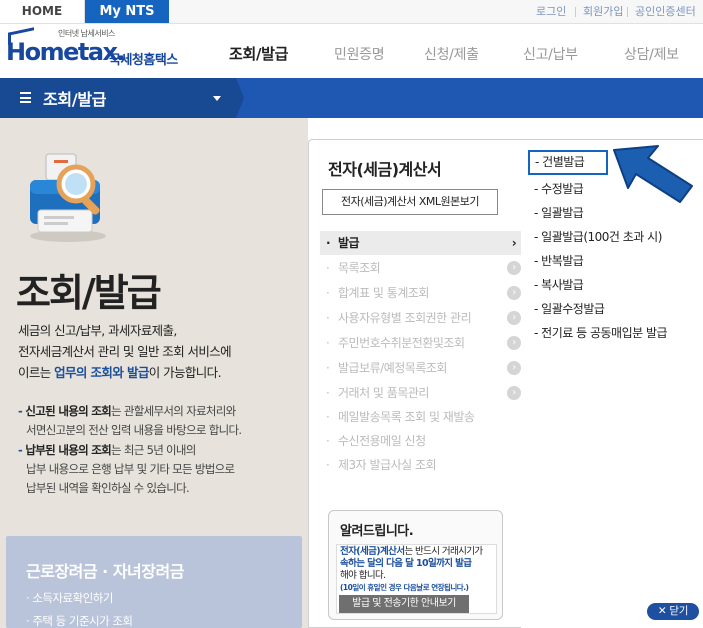  Describe the element at coordinates (66, 52) in the screenshot. I see `logo-wordmark: Hometax.` at that location.